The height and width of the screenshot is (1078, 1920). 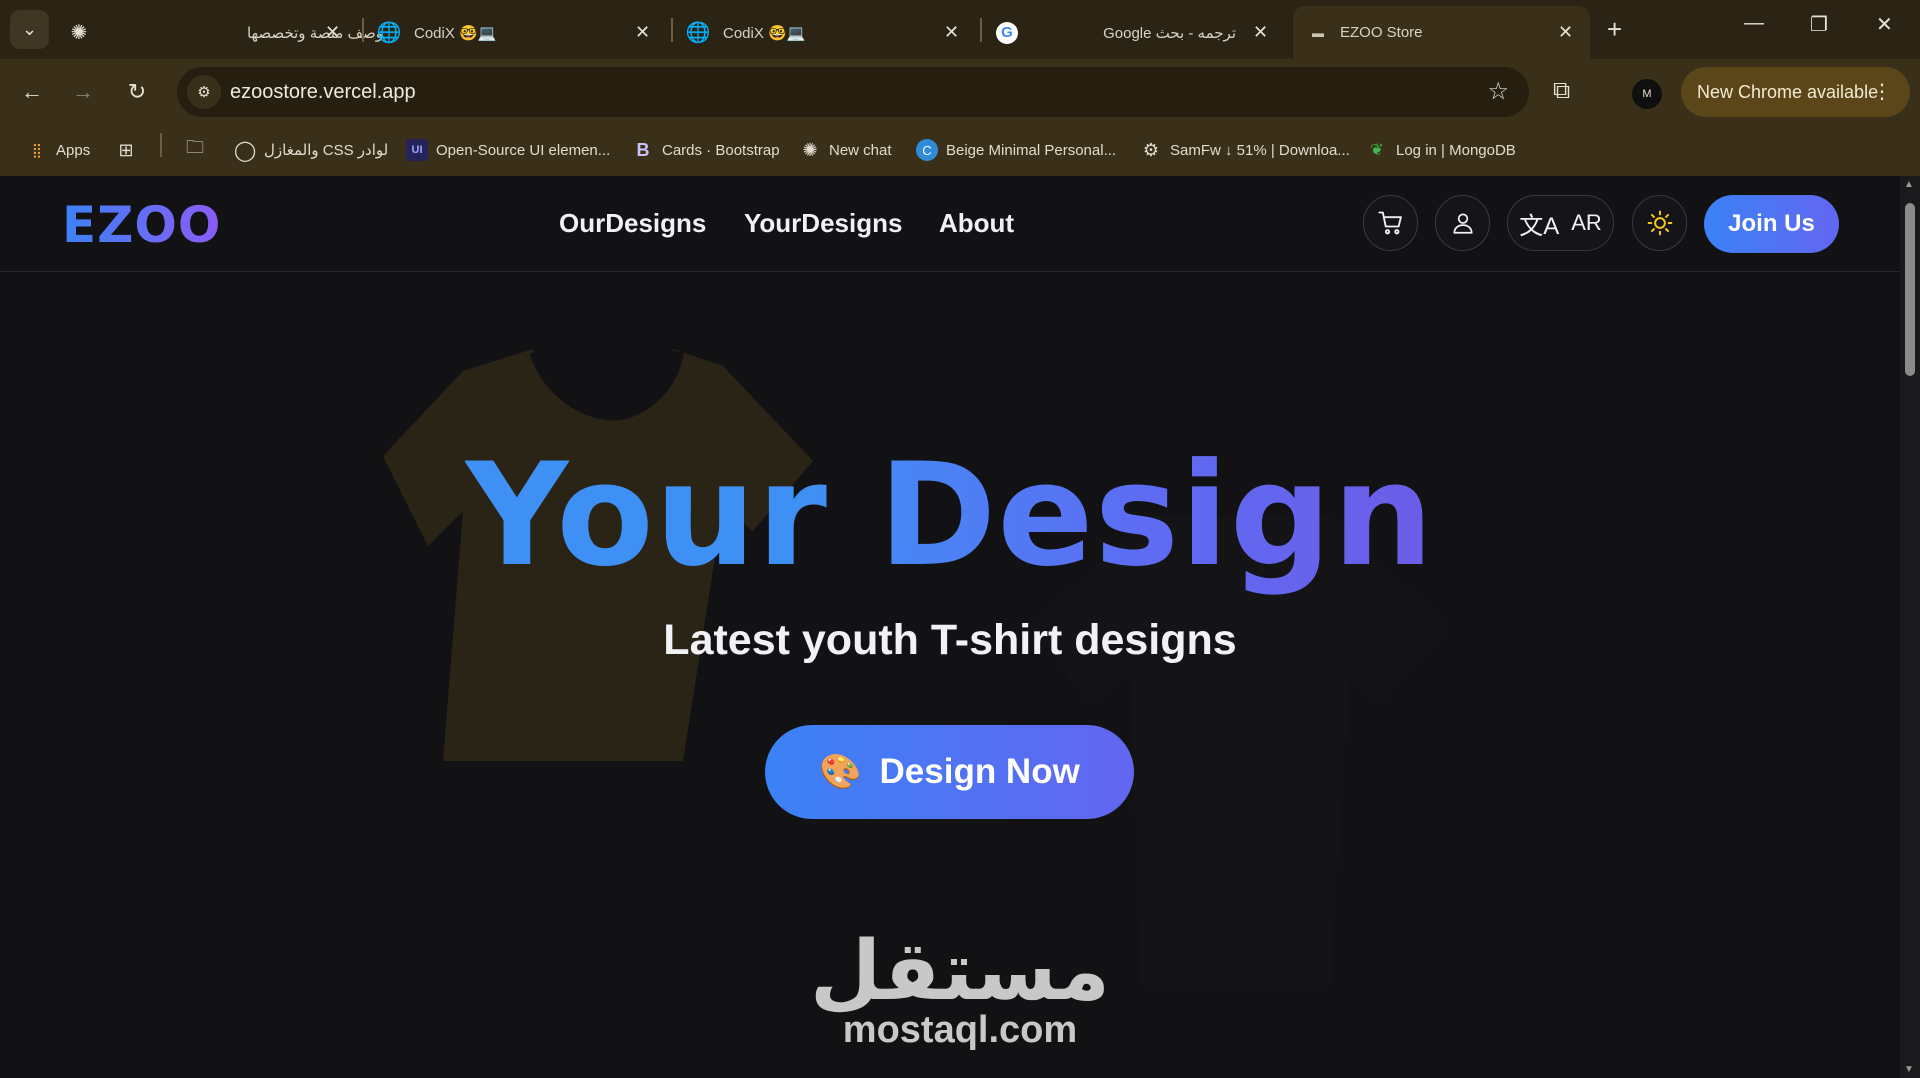 I want to click on tab-search-button: ⌄, so click(x=29, y=29).